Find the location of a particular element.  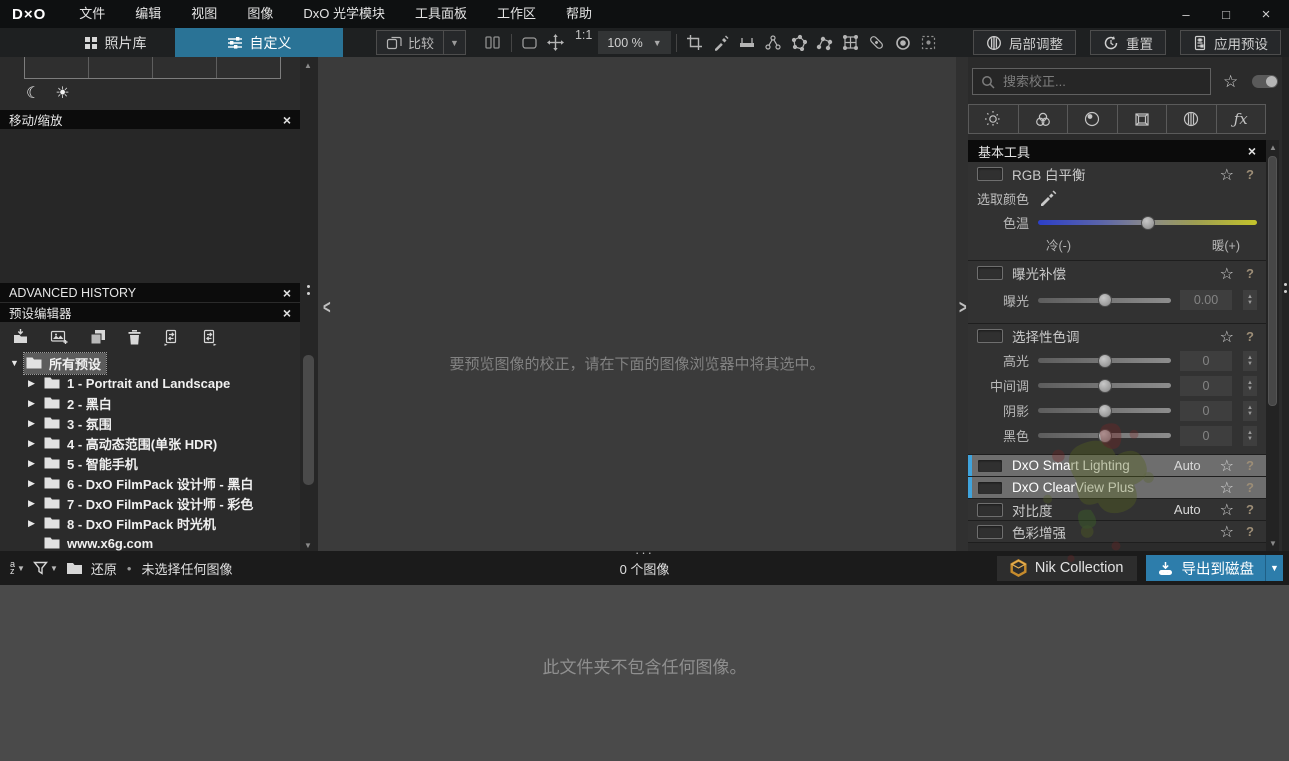

category-color-icon is located at coordinates (1043, 119).